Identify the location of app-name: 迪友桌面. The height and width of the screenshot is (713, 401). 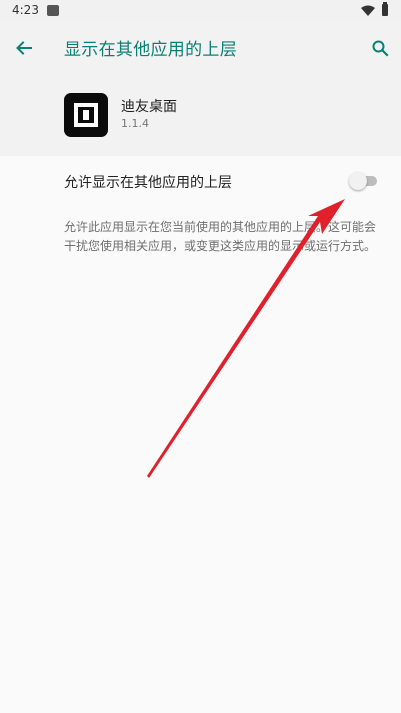
(149, 107).